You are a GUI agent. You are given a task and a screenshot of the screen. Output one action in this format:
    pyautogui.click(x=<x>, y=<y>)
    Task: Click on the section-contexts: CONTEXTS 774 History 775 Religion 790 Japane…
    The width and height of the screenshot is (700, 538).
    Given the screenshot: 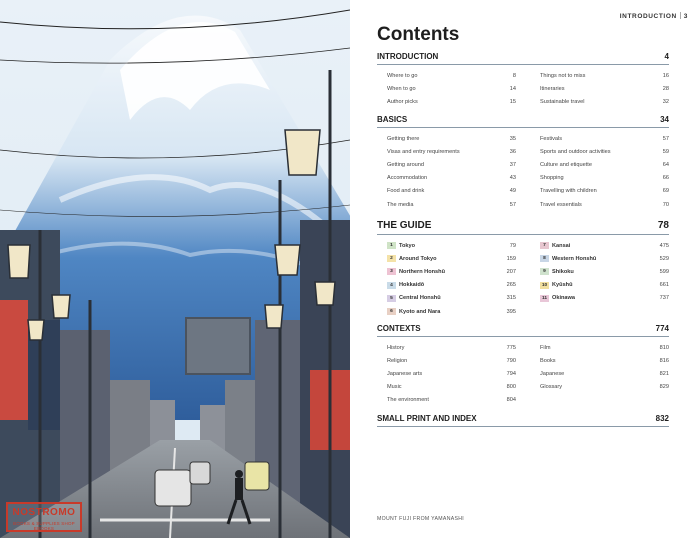 What is the action you would take?
    pyautogui.click(x=523, y=365)
    